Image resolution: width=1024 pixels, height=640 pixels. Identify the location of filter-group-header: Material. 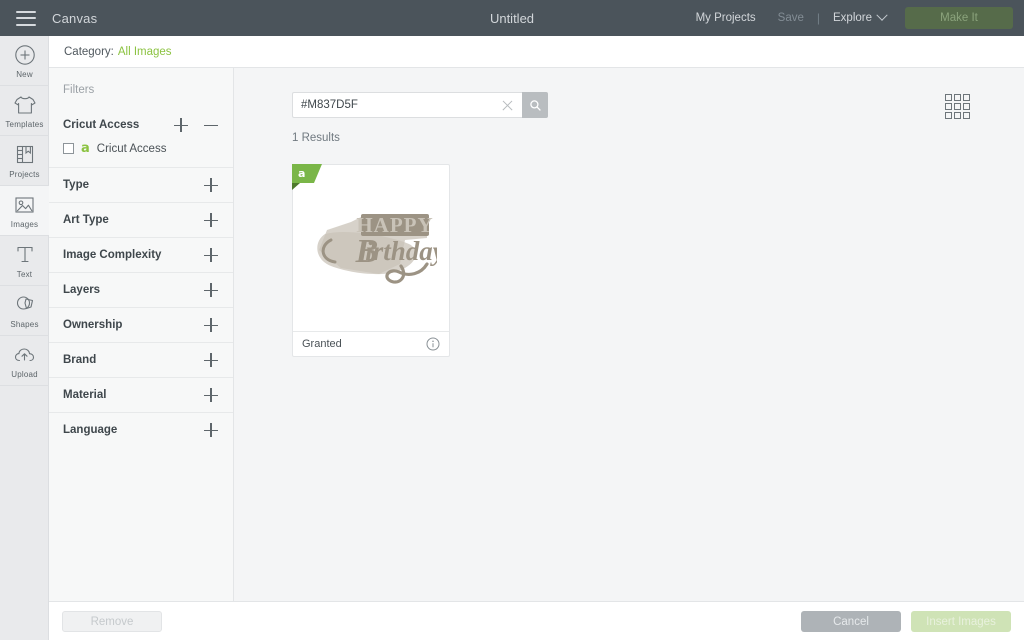
(141, 395).